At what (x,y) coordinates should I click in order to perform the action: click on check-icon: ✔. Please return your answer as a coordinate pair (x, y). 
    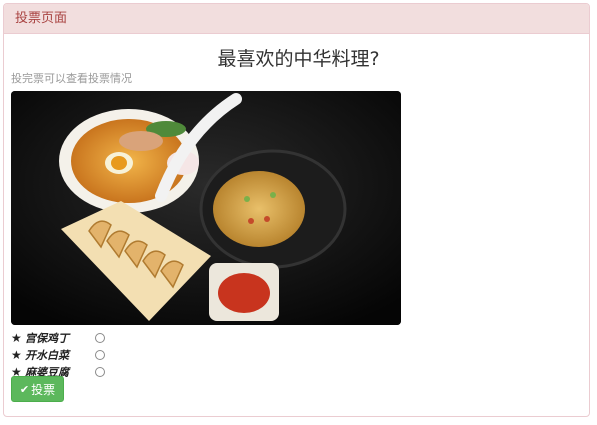
    Looking at the image, I should click on (24, 389).